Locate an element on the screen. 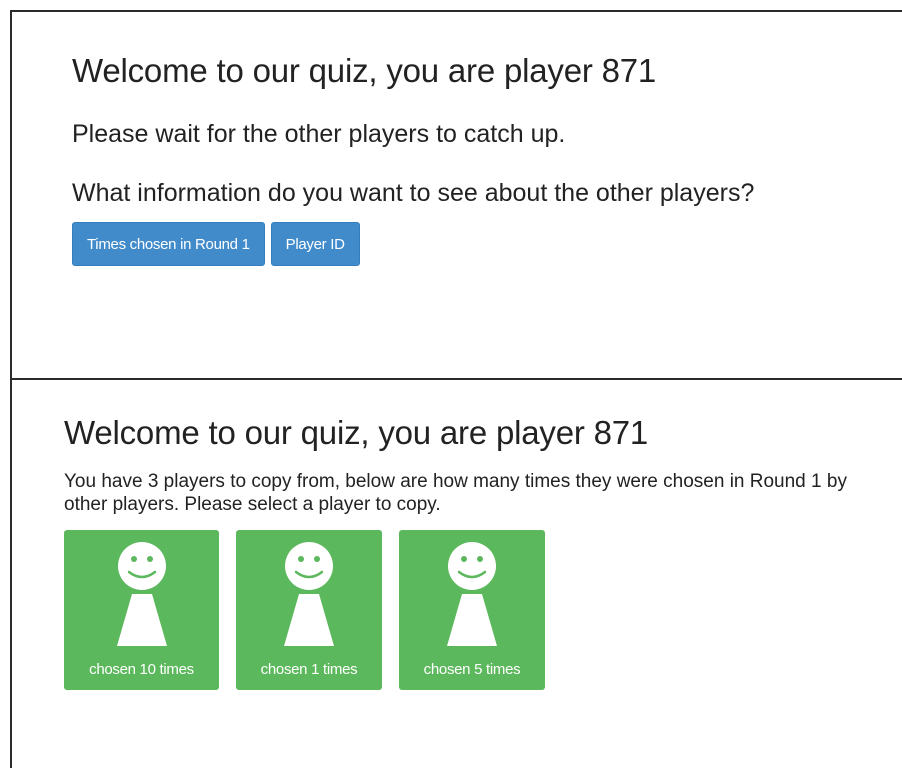 The height and width of the screenshot is (768, 902). player-card: chosen 10 times is located at coordinates (141, 610).